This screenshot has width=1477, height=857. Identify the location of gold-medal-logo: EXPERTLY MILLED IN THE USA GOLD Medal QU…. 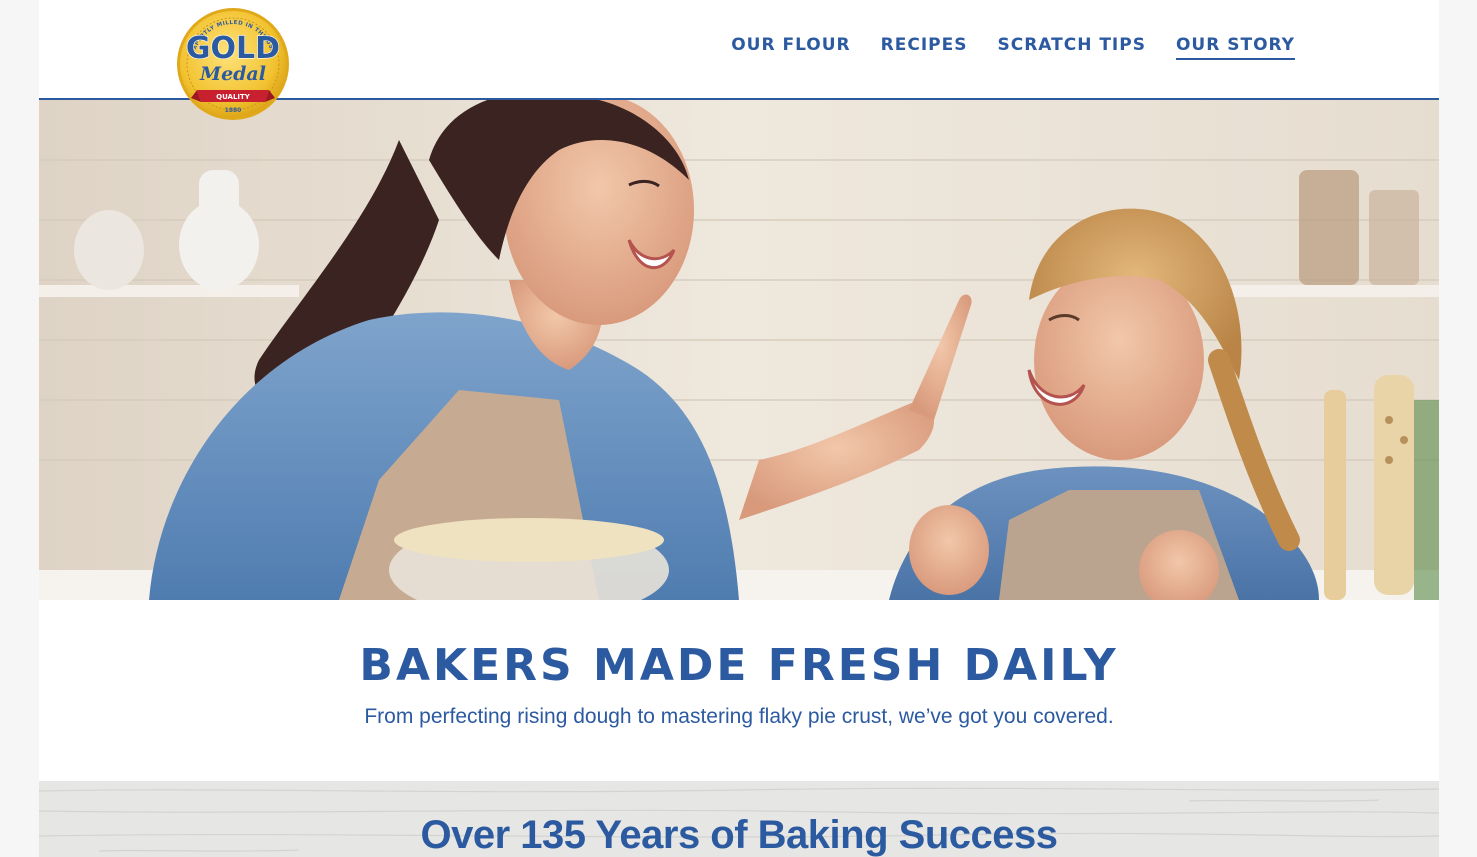
(233, 64).